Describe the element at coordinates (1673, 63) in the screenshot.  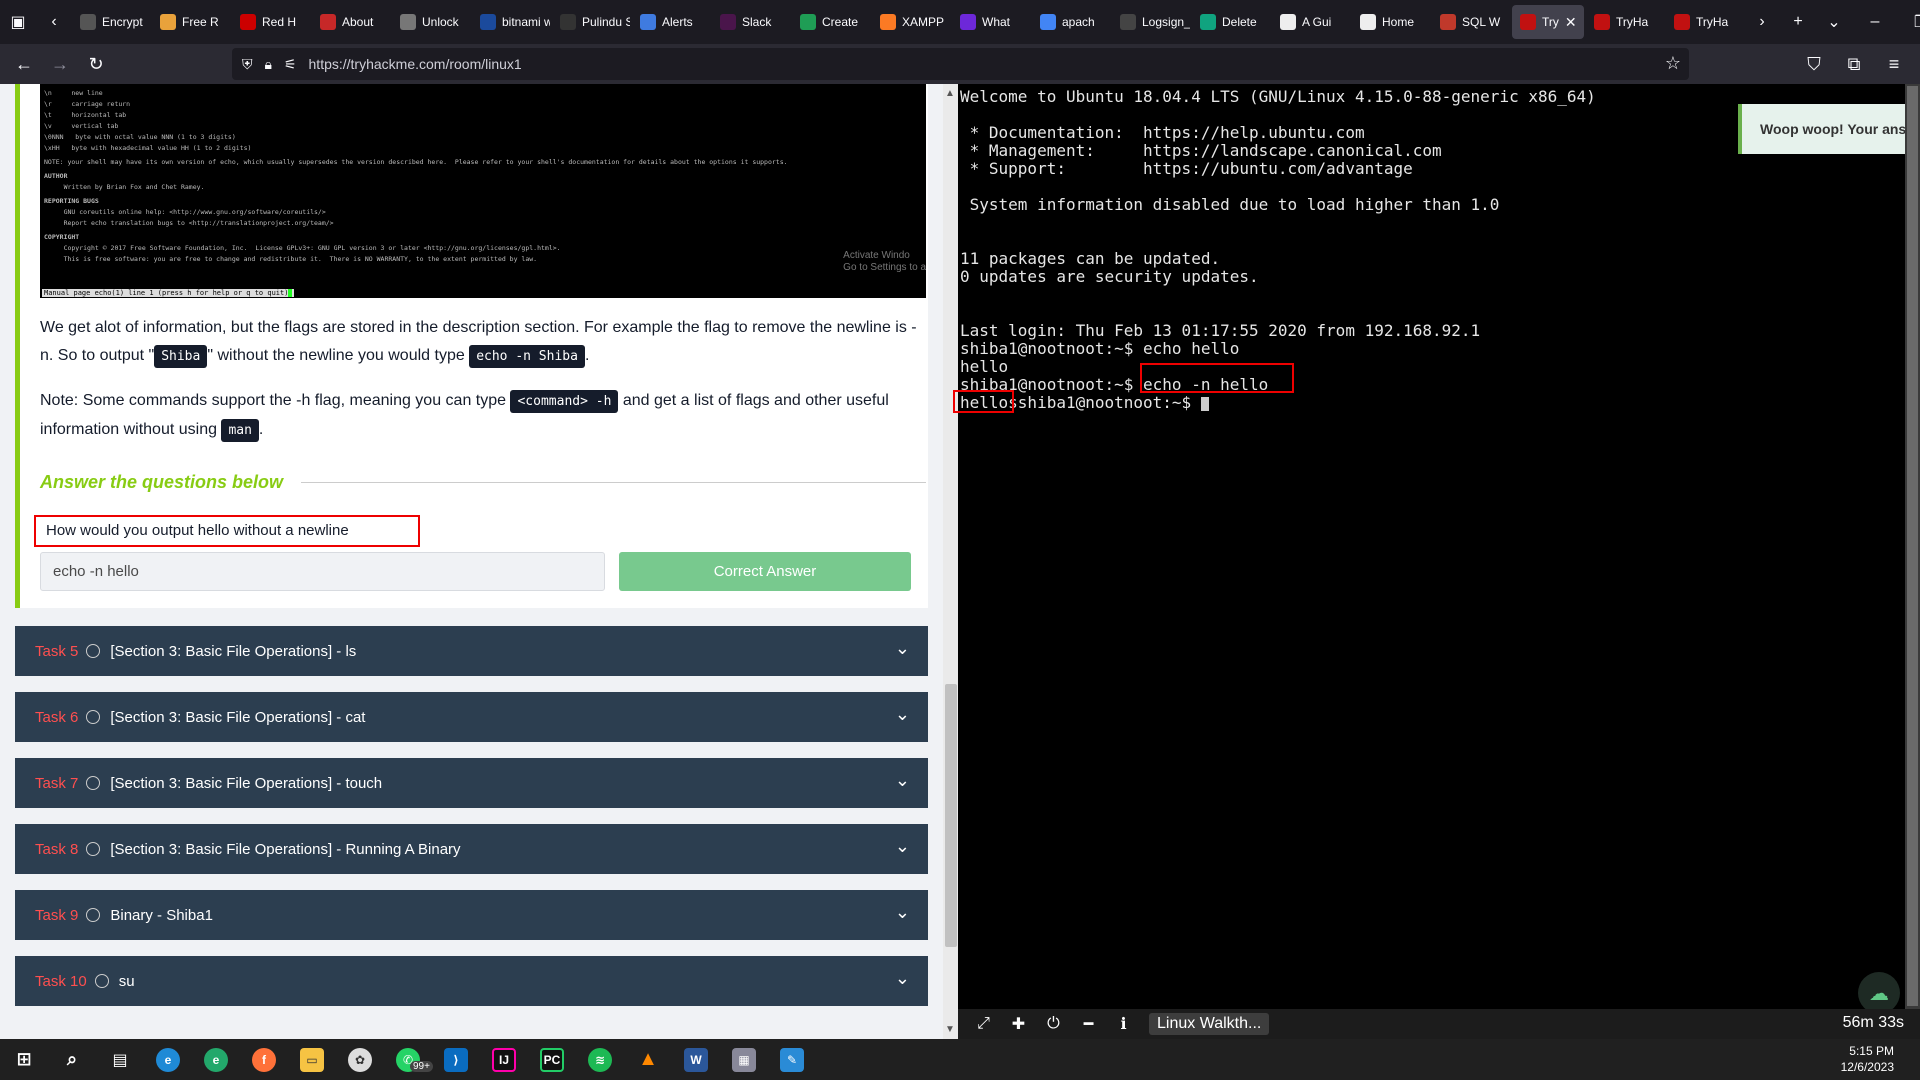
I see `bookmark-star-icon: ☆` at that location.